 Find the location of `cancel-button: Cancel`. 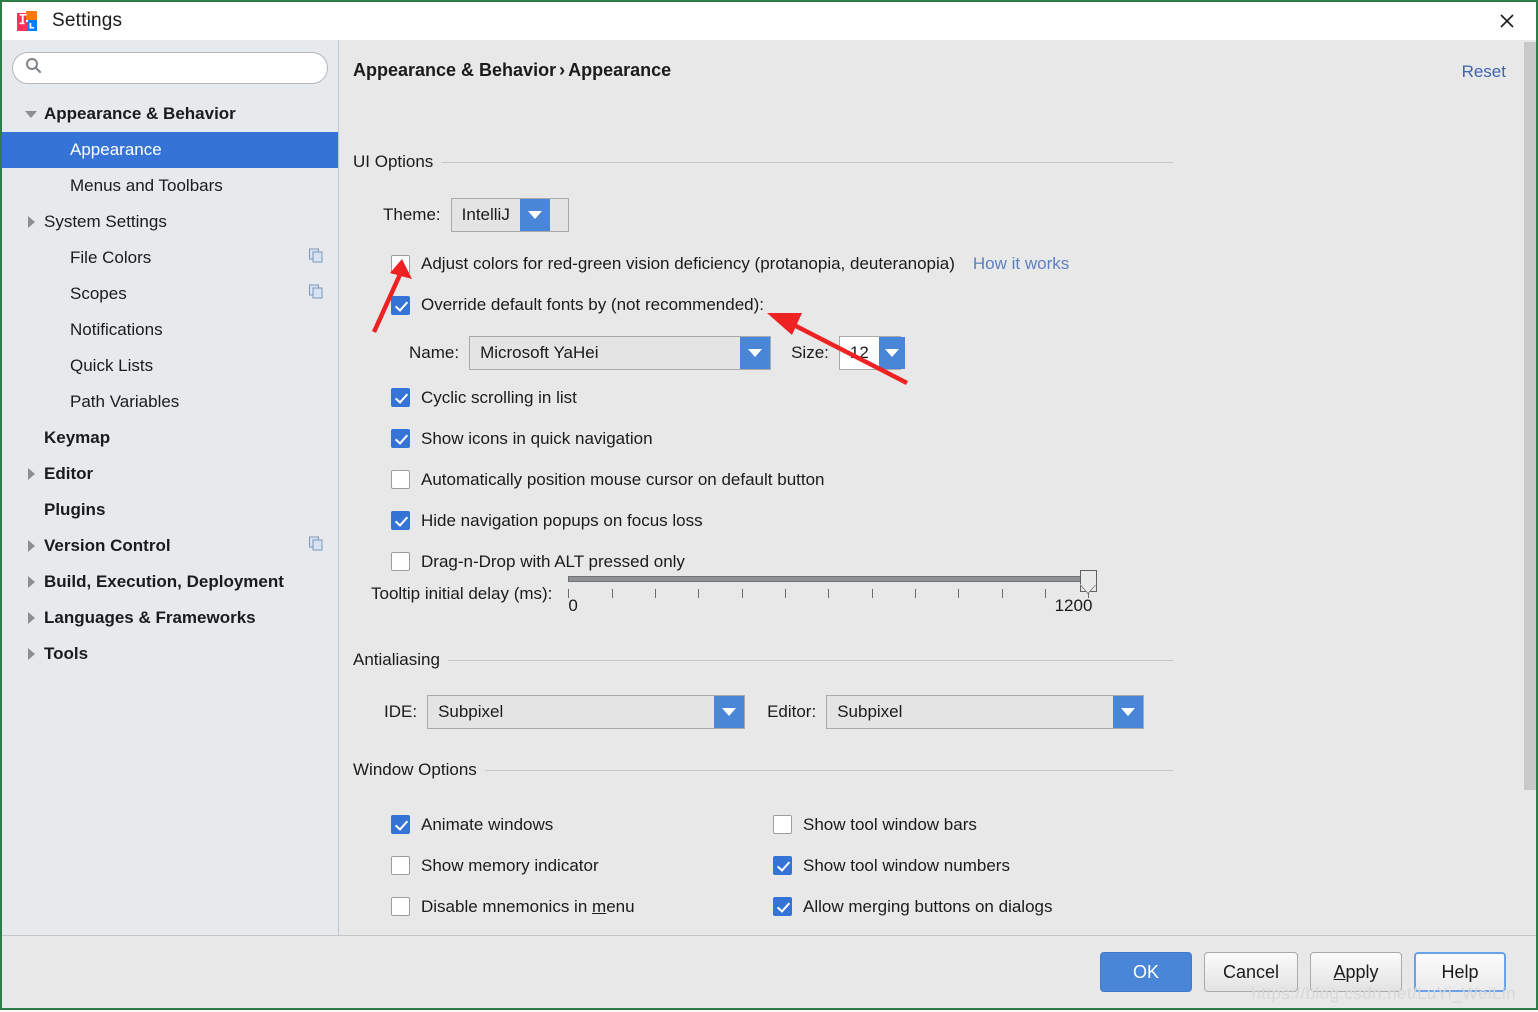

cancel-button: Cancel is located at coordinates (1250, 972).